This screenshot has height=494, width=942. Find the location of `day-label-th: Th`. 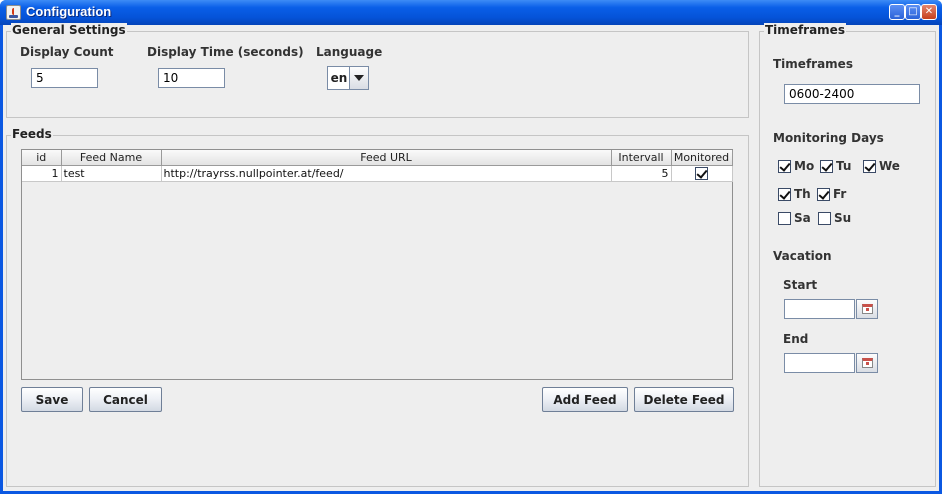

day-label-th: Th is located at coordinates (802, 194).